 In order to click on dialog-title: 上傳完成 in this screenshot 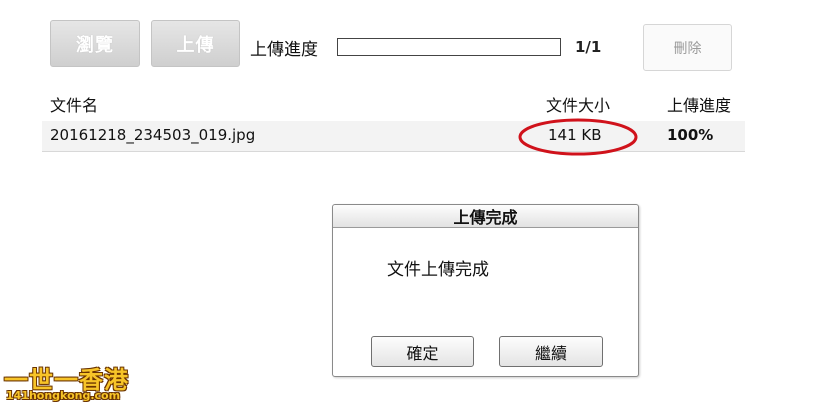, I will do `click(485, 216)`.